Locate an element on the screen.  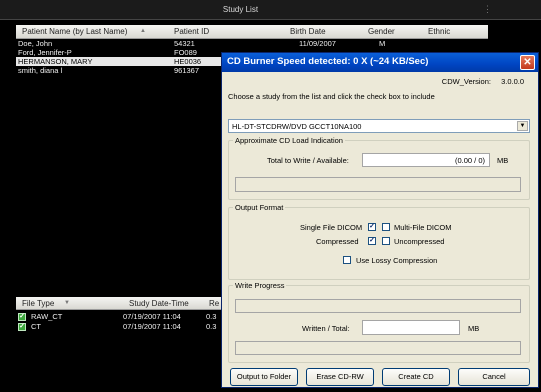
write-progress-bar is located at coordinates (378, 348).